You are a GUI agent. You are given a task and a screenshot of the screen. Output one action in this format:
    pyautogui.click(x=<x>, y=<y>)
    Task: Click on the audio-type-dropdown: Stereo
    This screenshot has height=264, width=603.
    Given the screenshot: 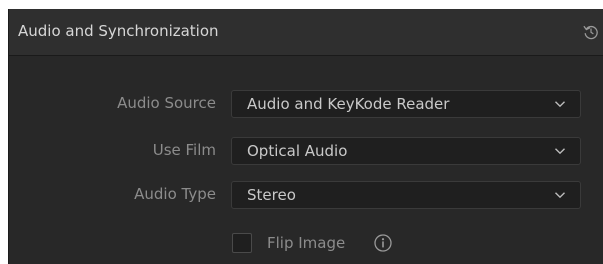 What is the action you would take?
    pyautogui.click(x=406, y=195)
    